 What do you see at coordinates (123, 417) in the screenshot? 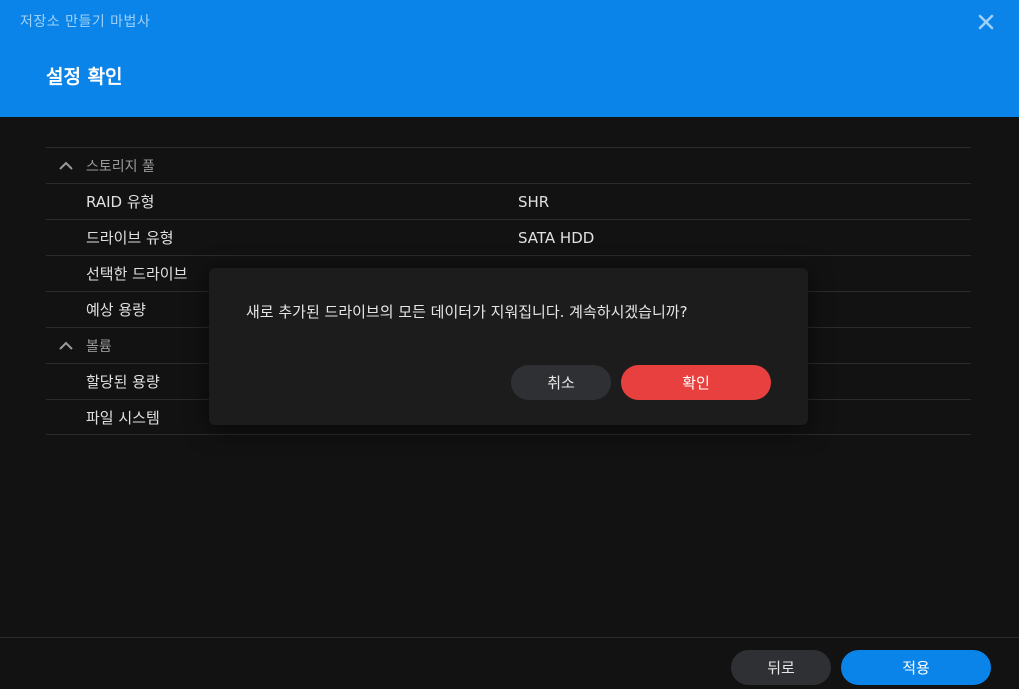
I see `row-label: 파일 시스템` at bounding box center [123, 417].